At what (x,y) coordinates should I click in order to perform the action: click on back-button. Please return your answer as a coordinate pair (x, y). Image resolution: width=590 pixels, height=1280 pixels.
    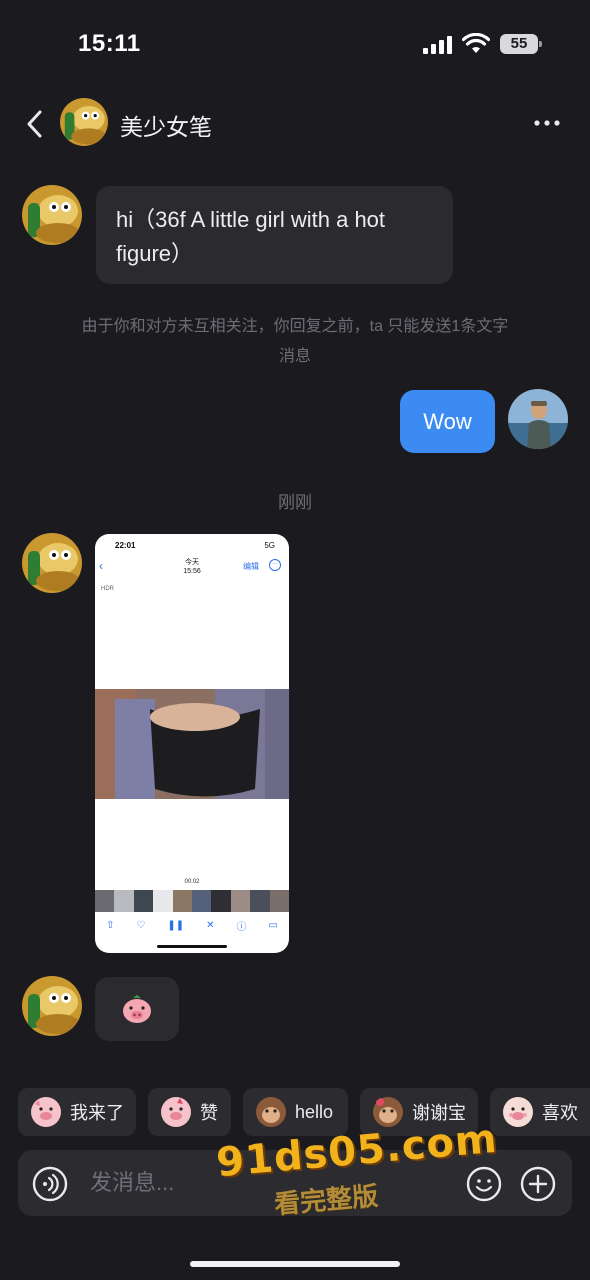
    Looking at the image, I should click on (34, 124).